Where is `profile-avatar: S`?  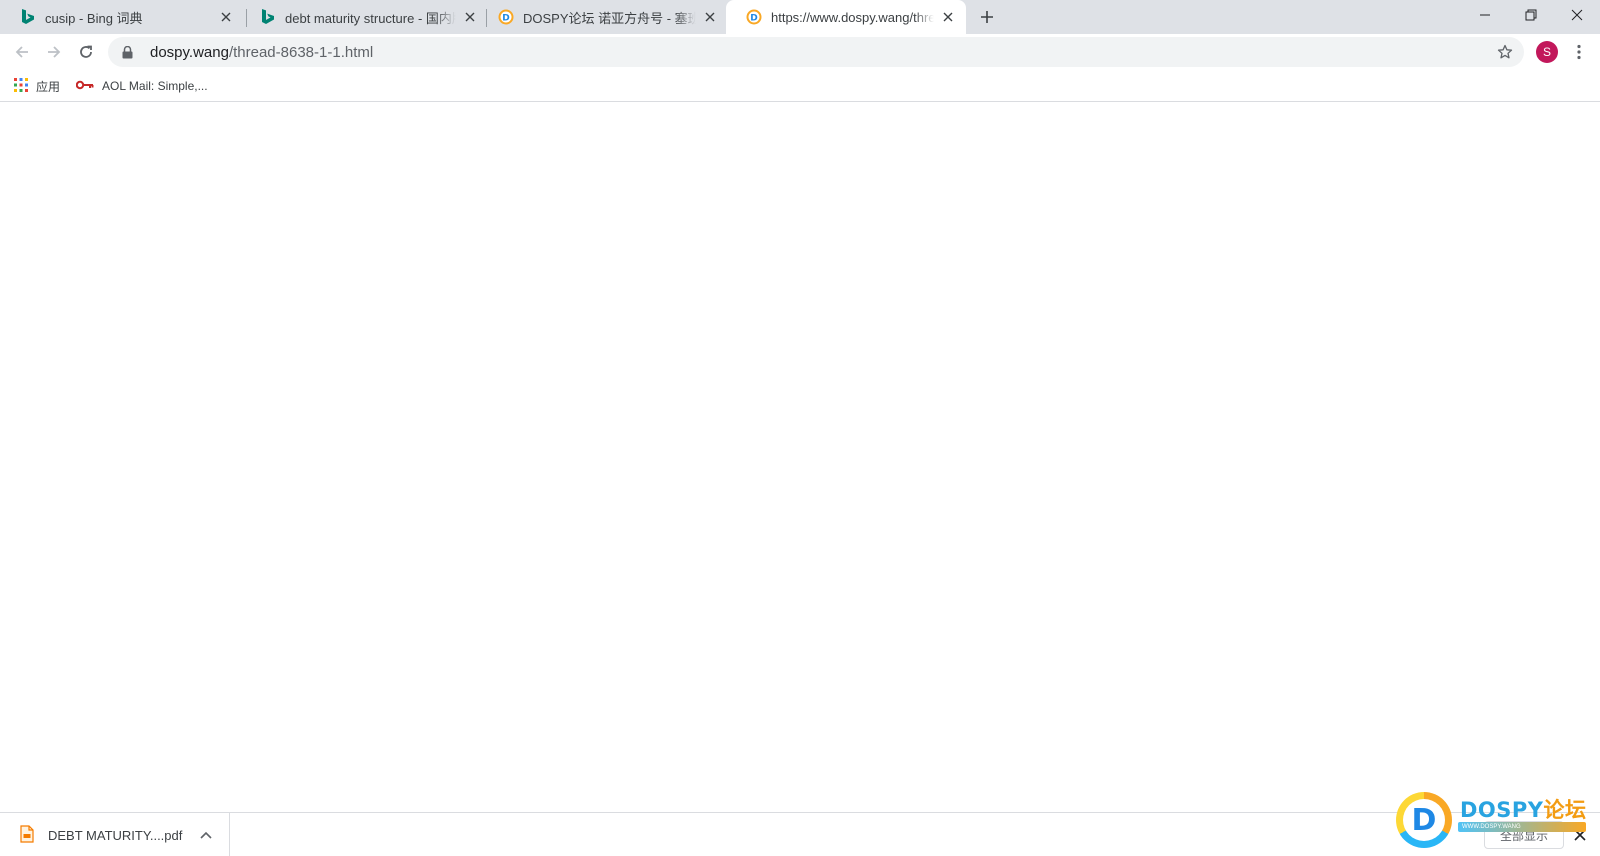
profile-avatar: S is located at coordinates (1547, 52).